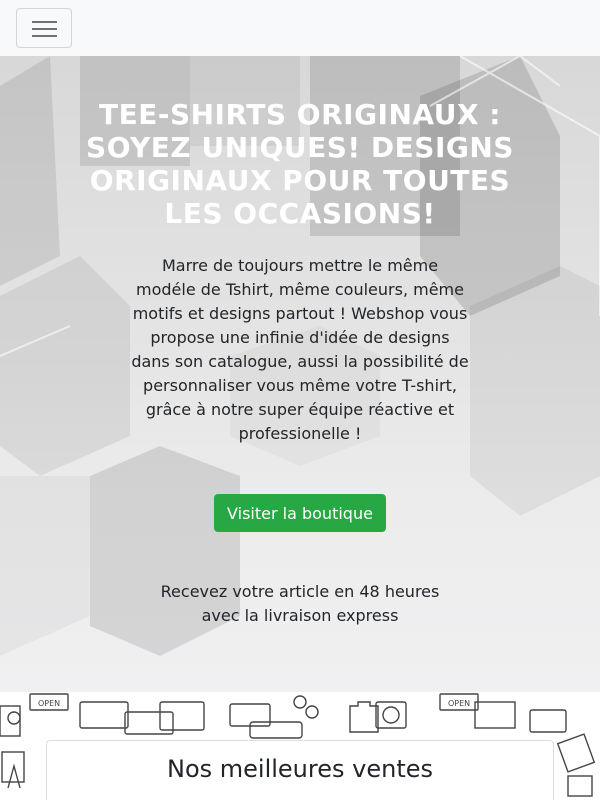 The height and width of the screenshot is (800, 600). I want to click on hamburger-menu-icon, so click(44, 28).